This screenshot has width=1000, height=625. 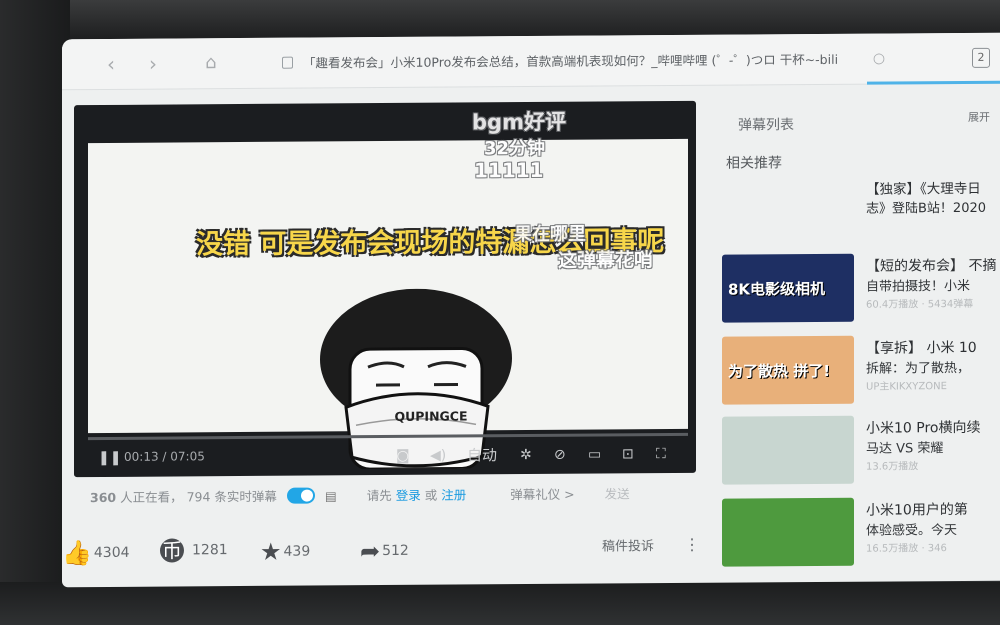 I want to click on related-item: 小米10用户的第体验感受。今天 16.5万播放 · 346, so click(x=861, y=533).